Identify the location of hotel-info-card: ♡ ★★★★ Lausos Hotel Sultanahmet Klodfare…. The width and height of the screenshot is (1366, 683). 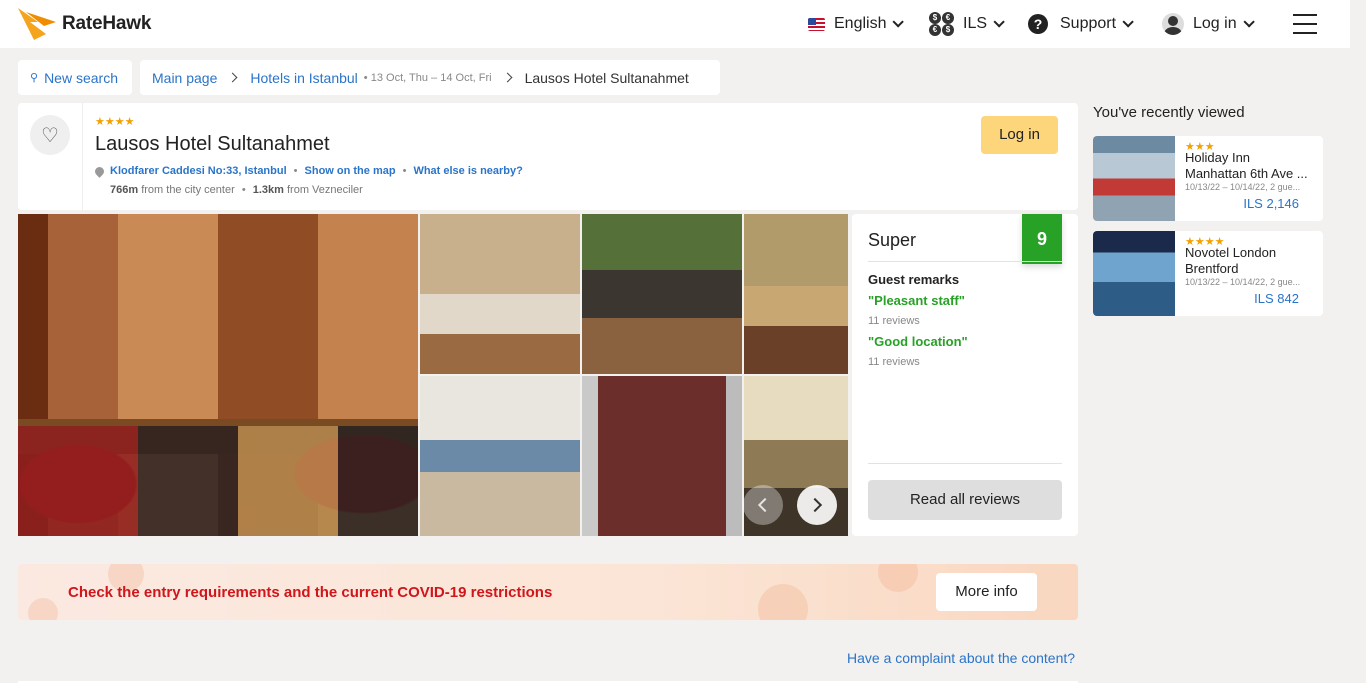
(548, 156).